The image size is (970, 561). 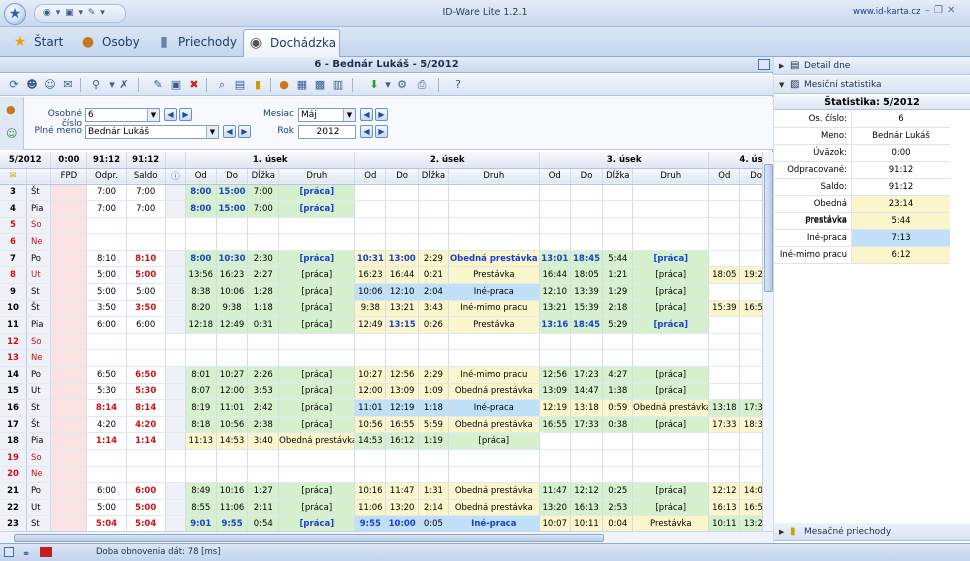 What do you see at coordinates (201, 408) in the screenshot?
I see `od-cell: 8:19` at bounding box center [201, 408].